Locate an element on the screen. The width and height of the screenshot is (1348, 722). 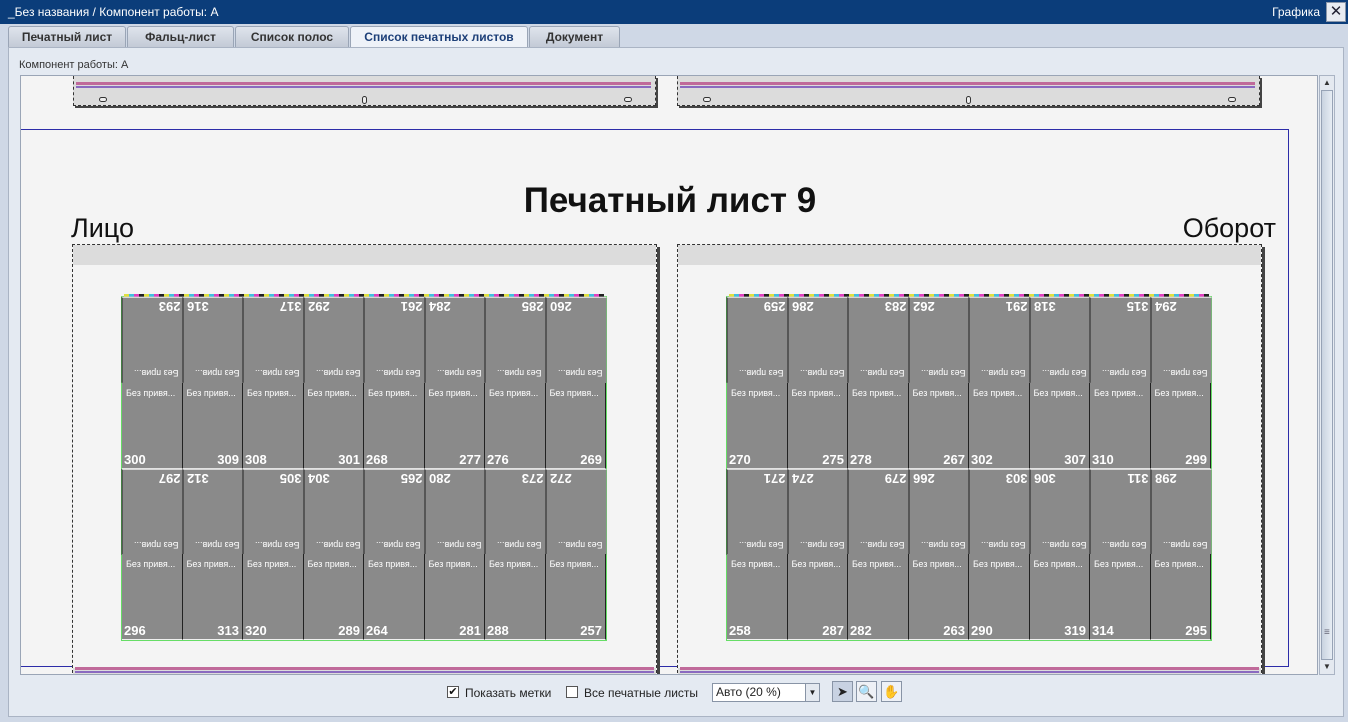
page-cell: Без прив... 316 is located at coordinates (212, 340).